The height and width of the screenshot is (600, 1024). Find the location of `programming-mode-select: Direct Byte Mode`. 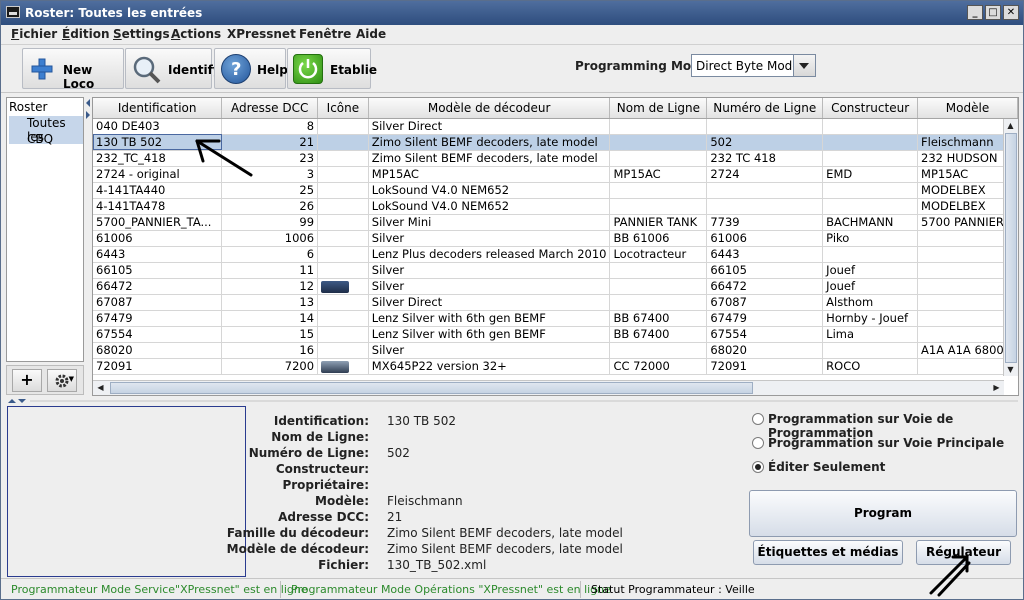

programming-mode-select: Direct Byte Mode is located at coordinates (753, 65).